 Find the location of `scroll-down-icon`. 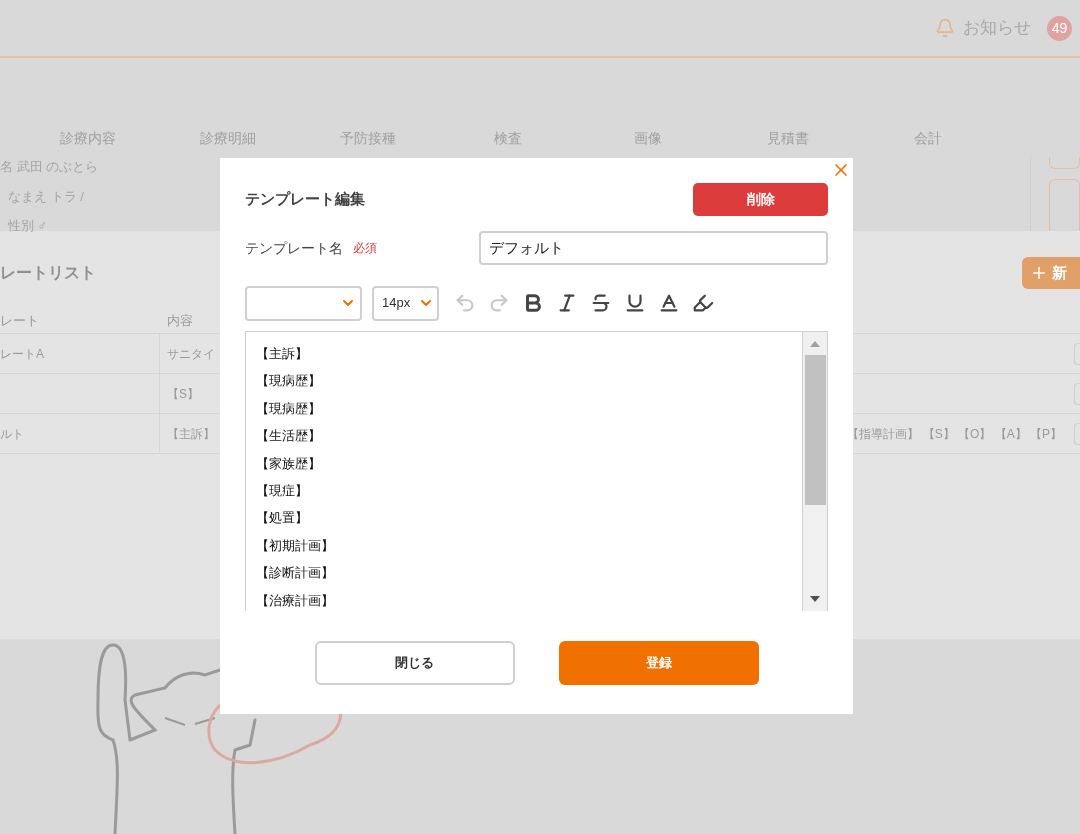

scroll-down-icon is located at coordinates (815, 599).